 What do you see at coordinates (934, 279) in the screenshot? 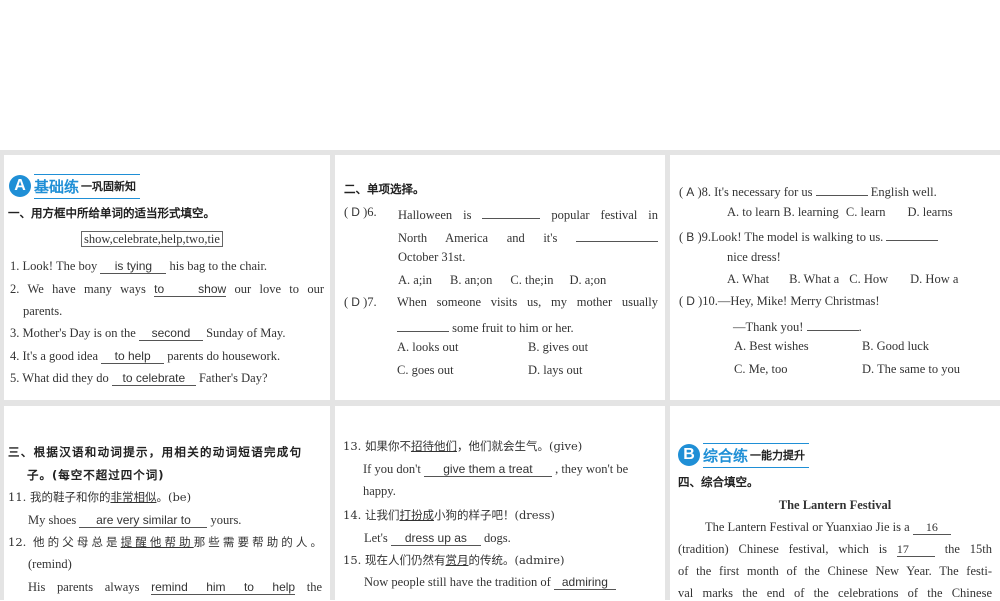
I see `q9-option-d: D. How a` at bounding box center [934, 279].